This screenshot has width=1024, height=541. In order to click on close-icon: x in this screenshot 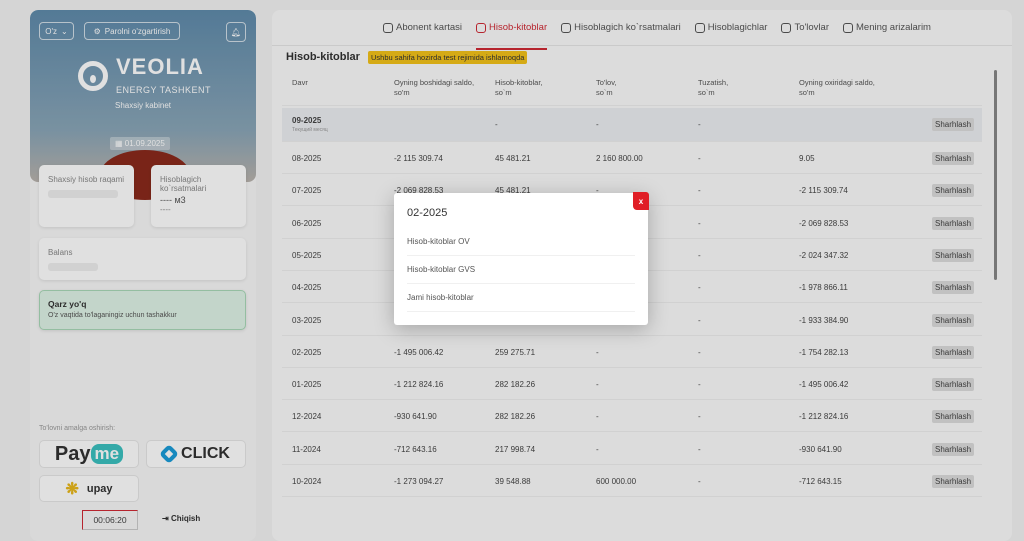, I will do `click(641, 201)`.